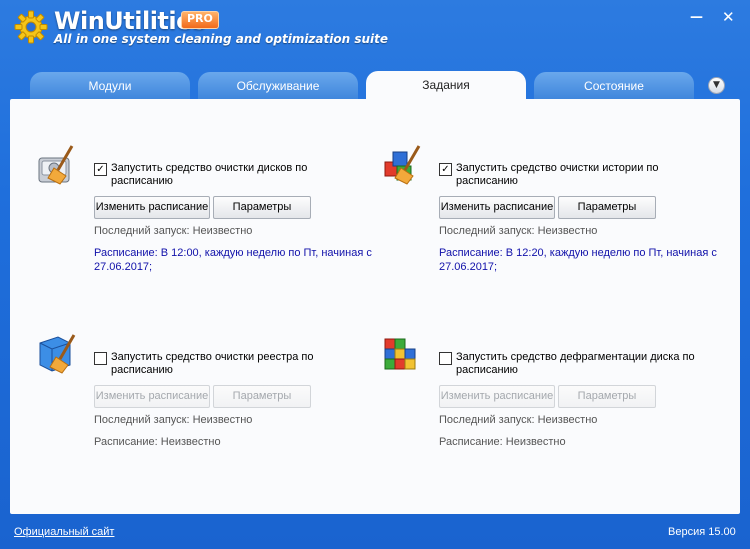  What do you see at coordinates (173, 420) in the screenshot?
I see `registry-cleanup-last-run: Последний запуск: Неизвестно` at bounding box center [173, 420].